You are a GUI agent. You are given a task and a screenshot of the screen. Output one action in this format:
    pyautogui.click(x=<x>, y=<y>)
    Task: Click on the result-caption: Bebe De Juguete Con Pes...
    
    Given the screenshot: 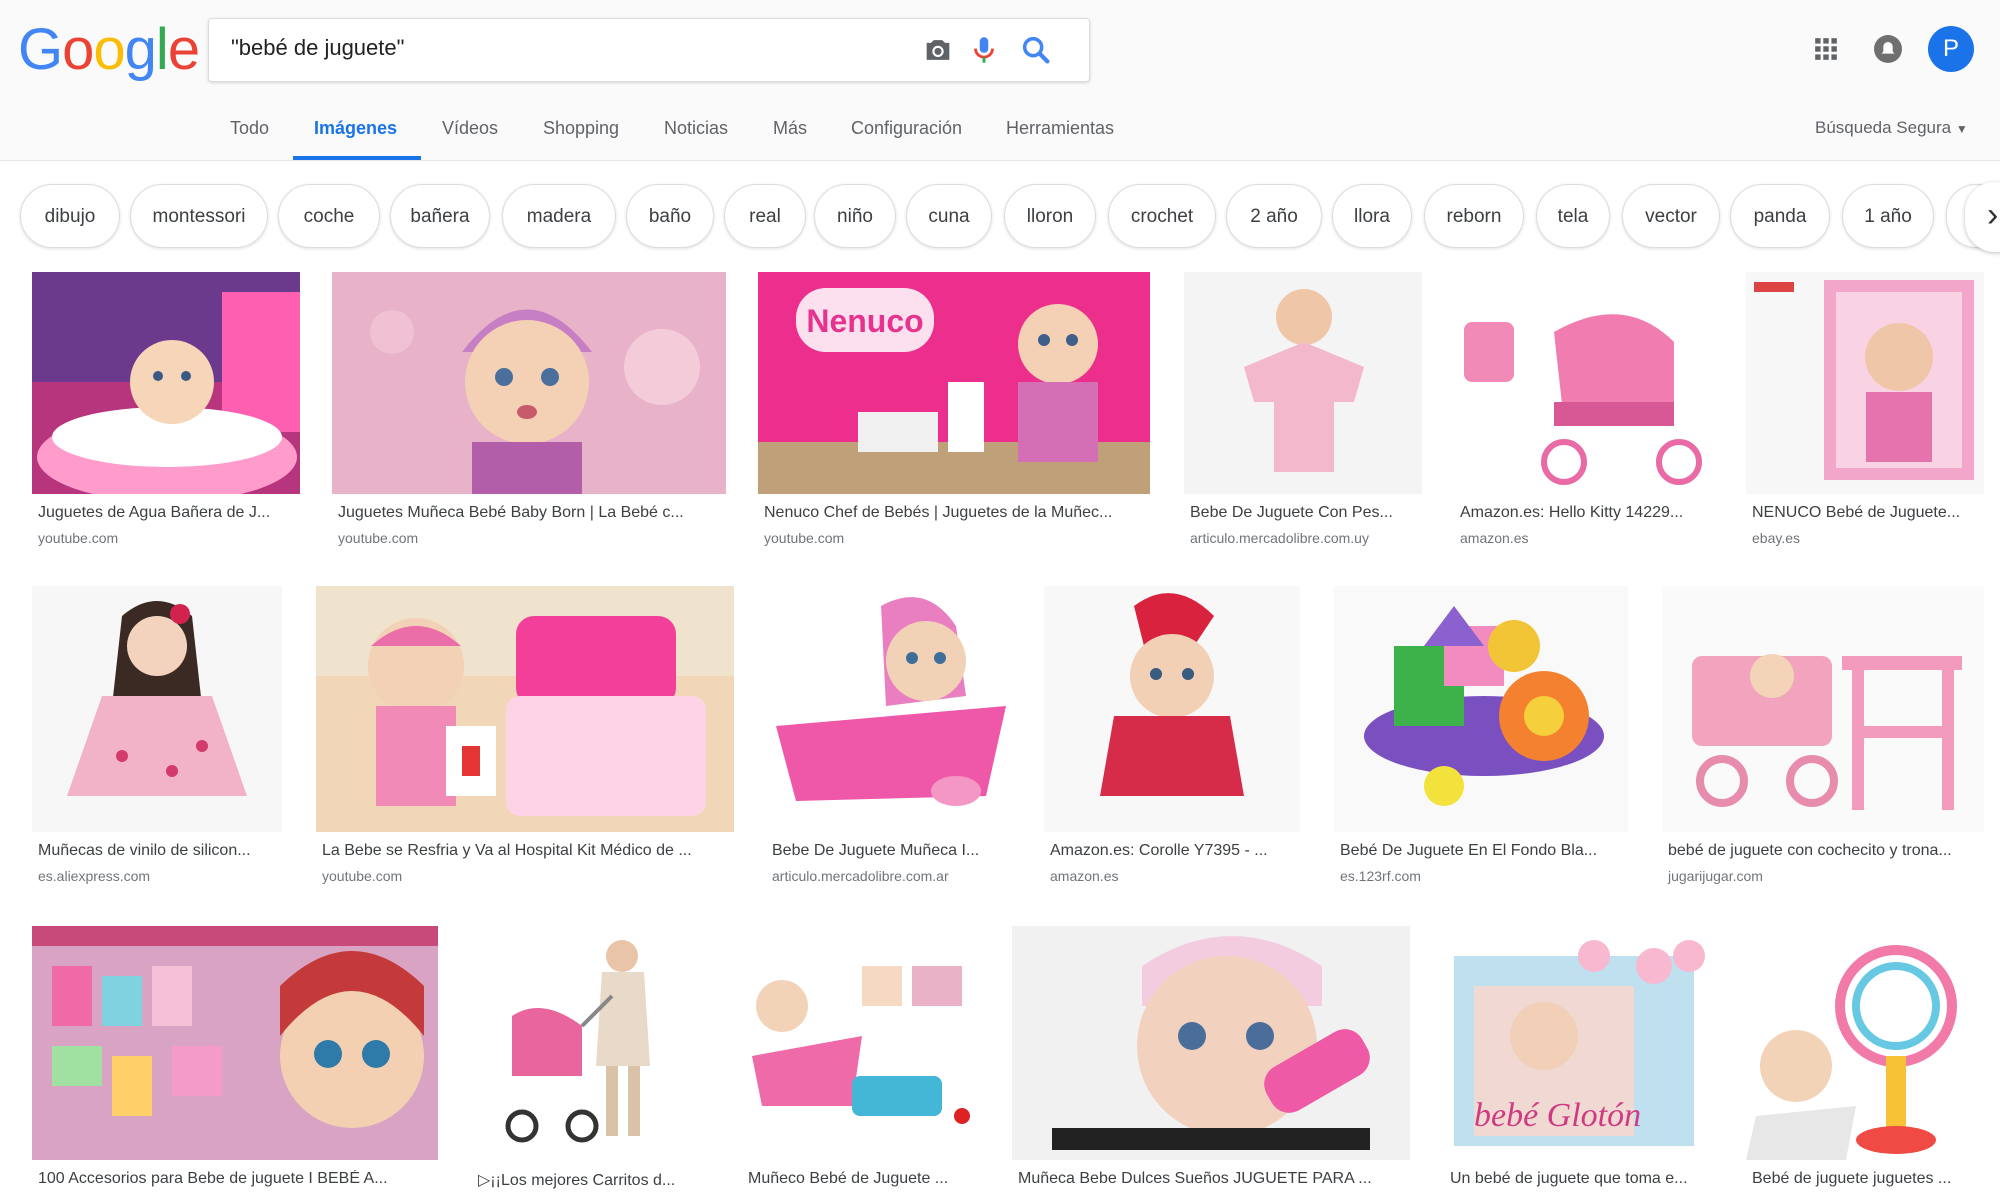 What is the action you would take?
    pyautogui.click(x=1305, y=513)
    